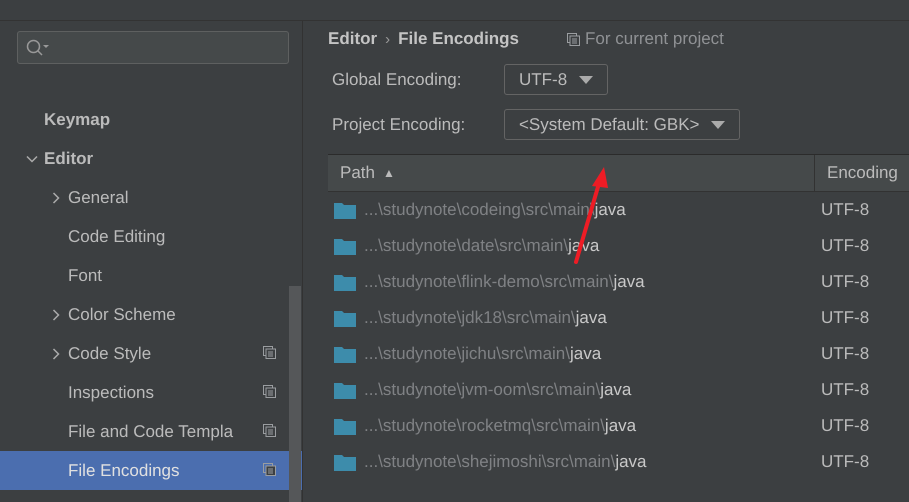  I want to click on field-label: Project Encoding:, so click(398, 124).